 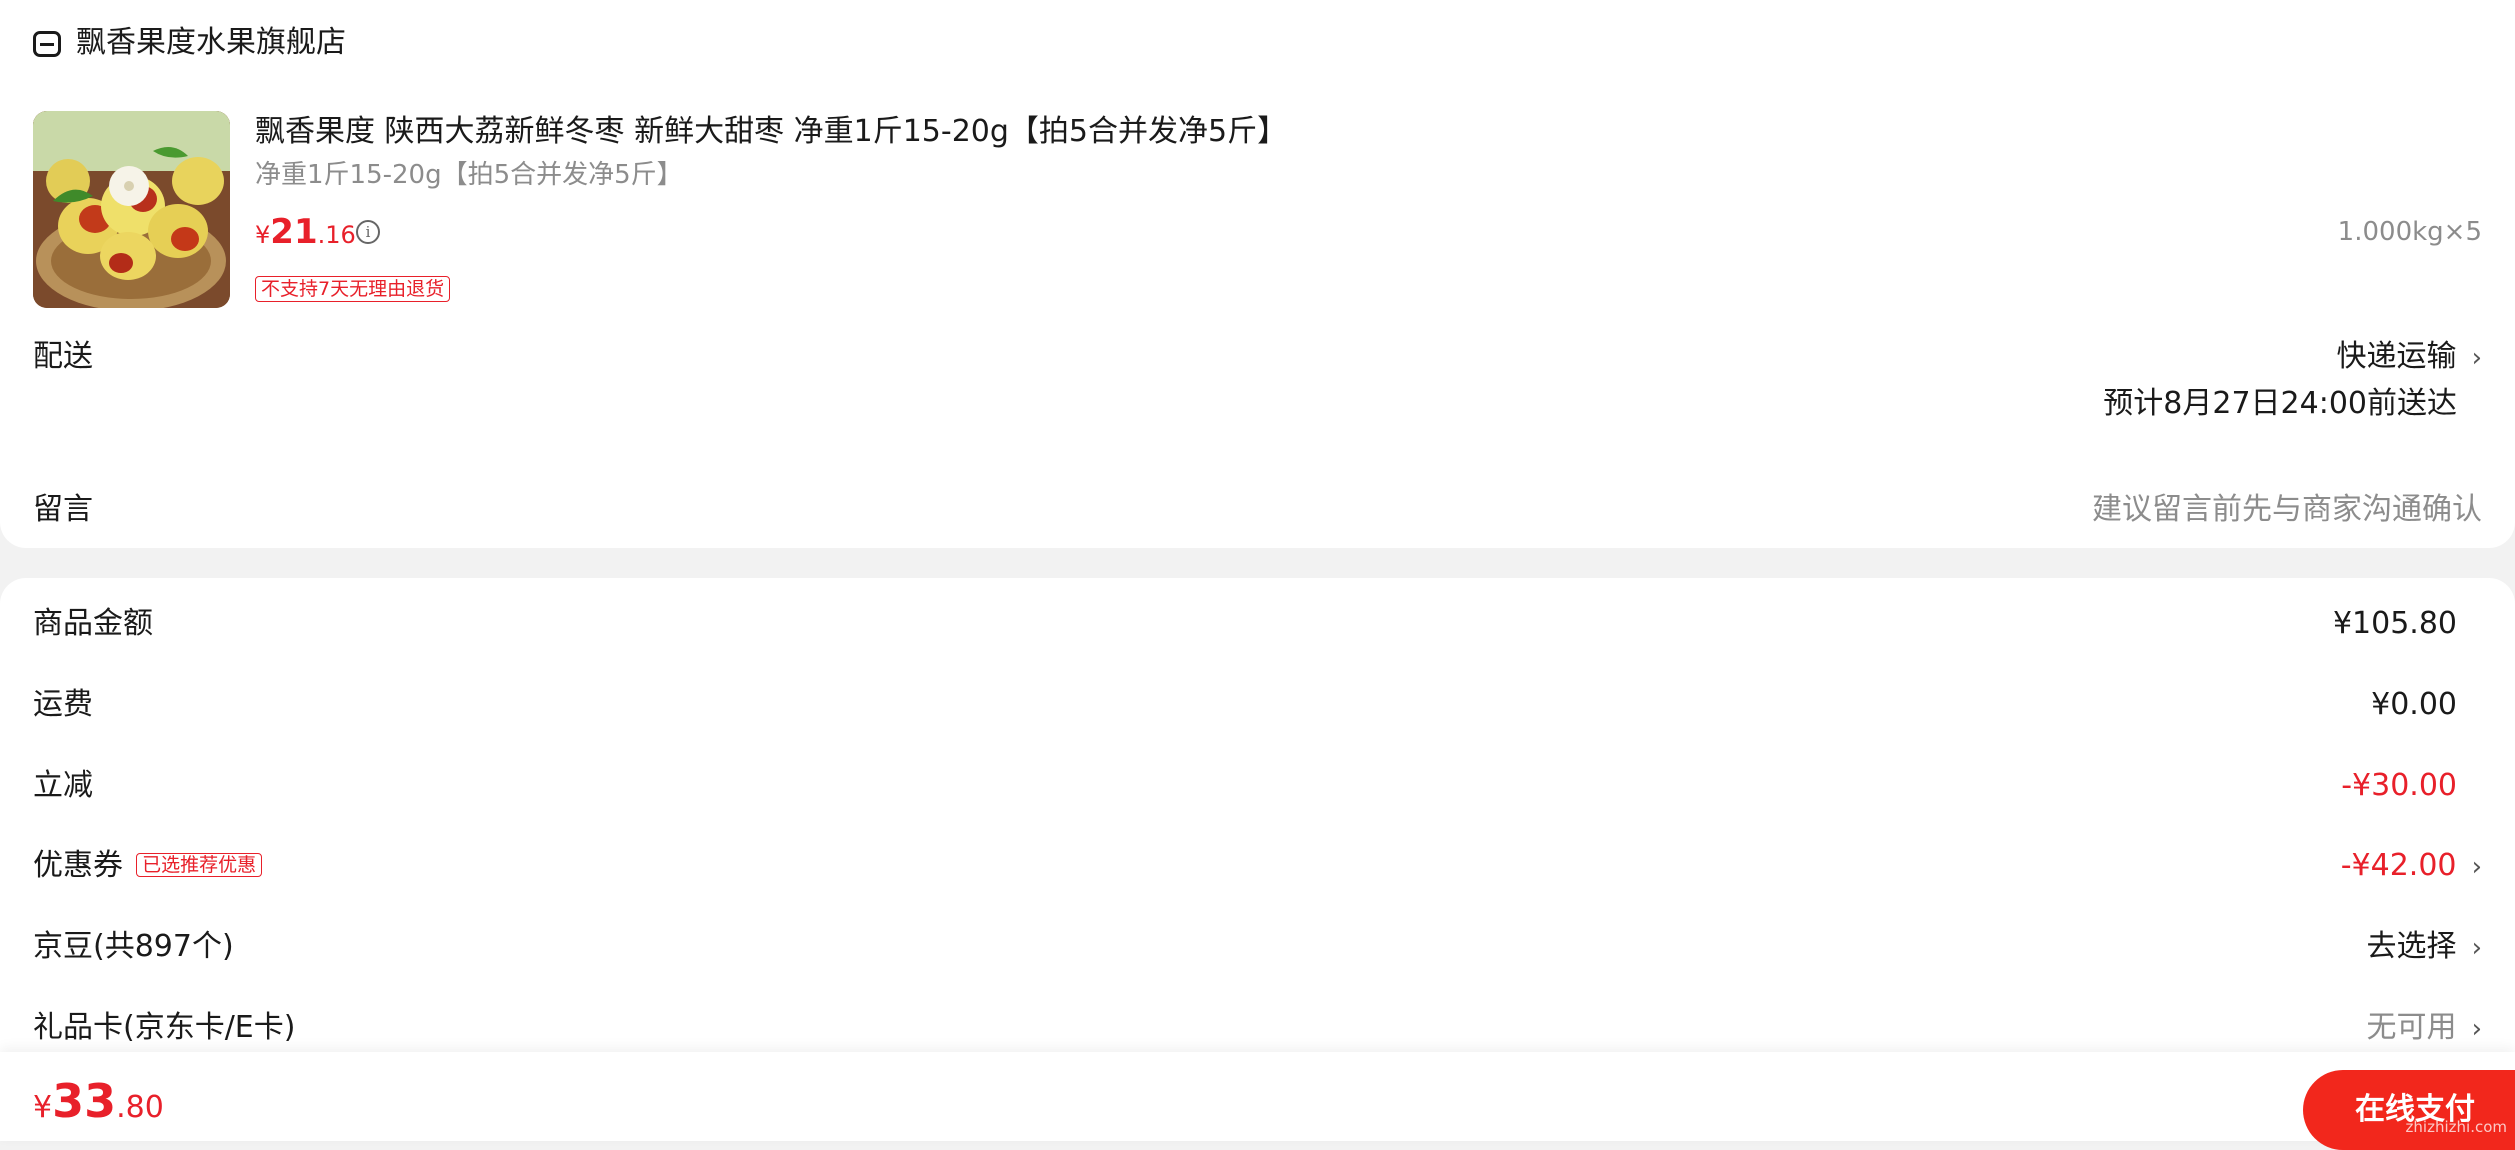 What do you see at coordinates (2280, 403) in the screenshot?
I see `delivery-eta: 预计8月27日24:00前送达` at bounding box center [2280, 403].